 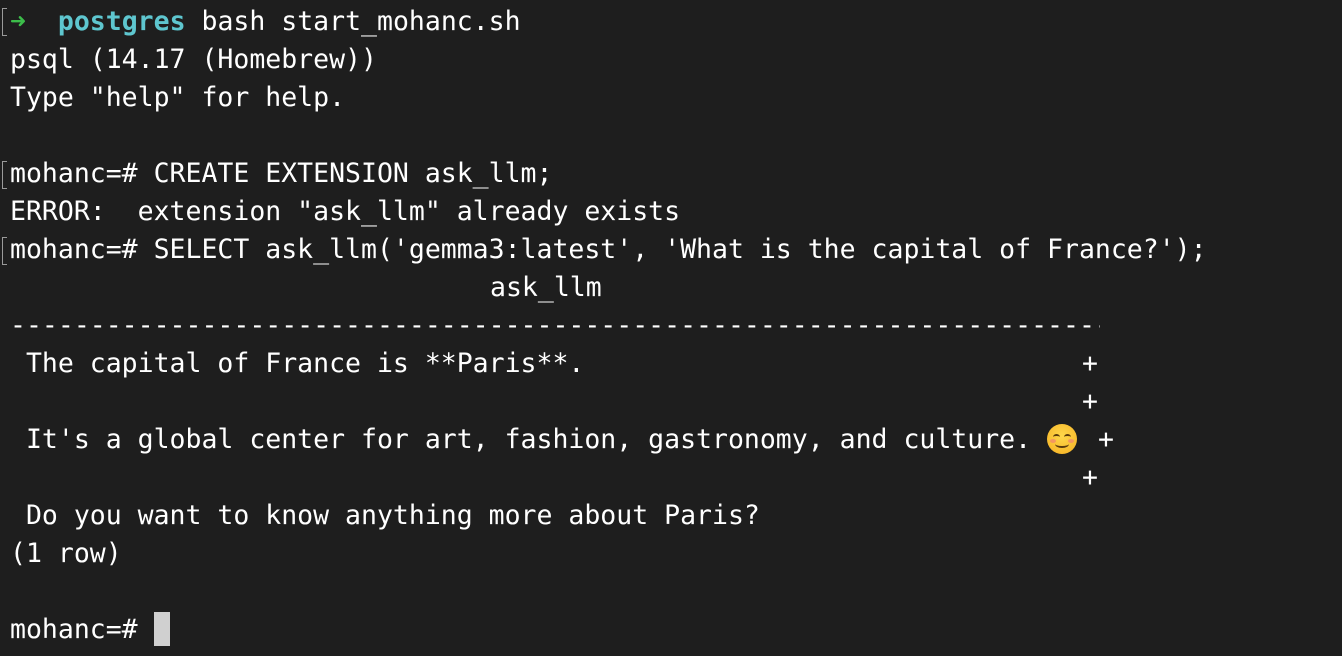 I want to click on help-hint-line: Type "help" for help., so click(x=178, y=97).